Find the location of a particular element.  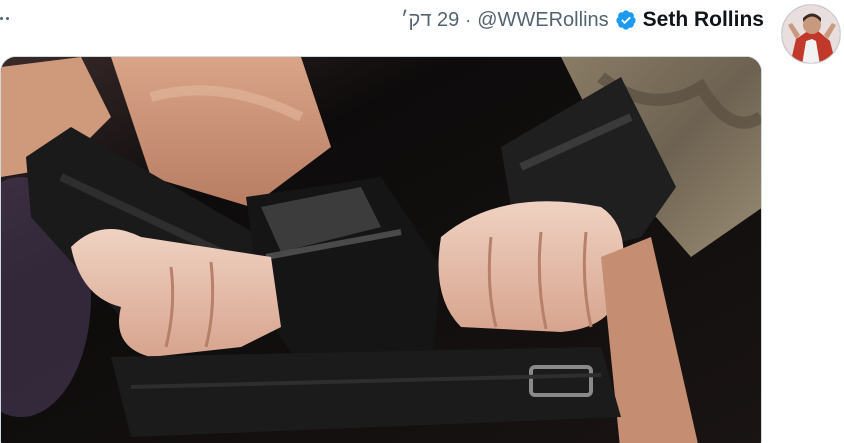

tweet-timestamp: 29 דק׳ is located at coordinates (430, 20).